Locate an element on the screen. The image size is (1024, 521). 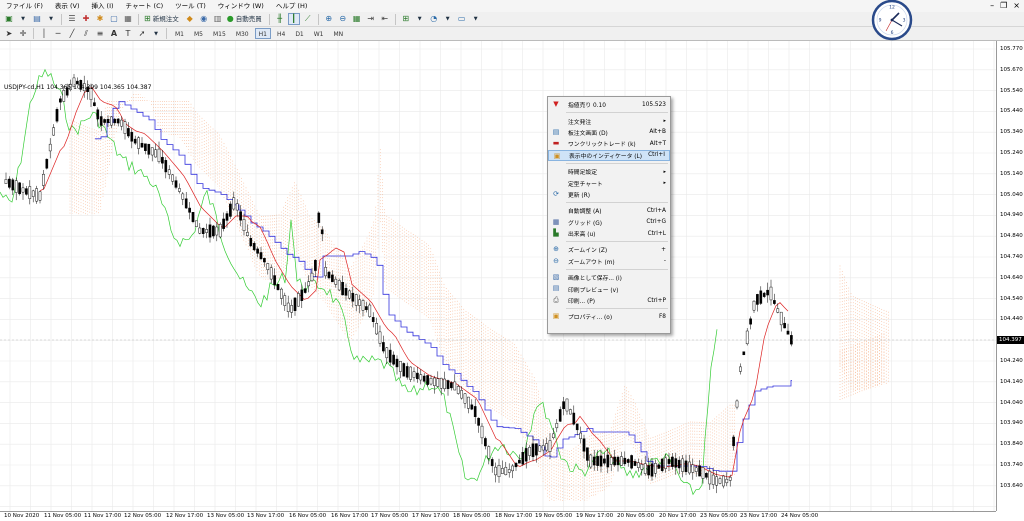
restore-icon: ❐ is located at coordinates (1003, 6).